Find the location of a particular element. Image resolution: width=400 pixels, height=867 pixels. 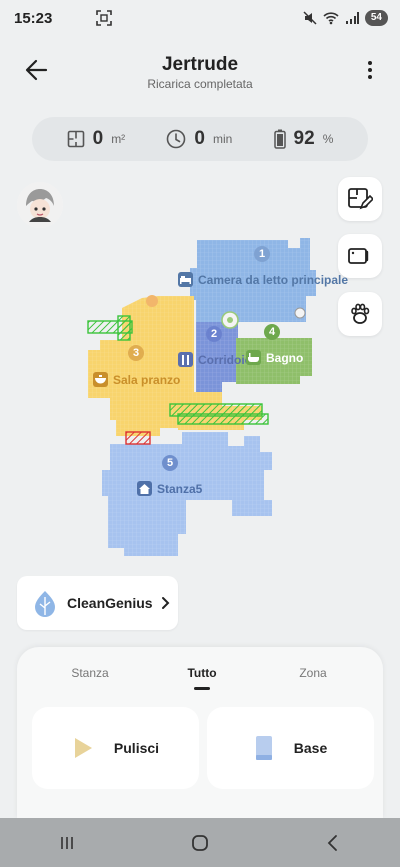

room-1-label: Camera da letto principale is located at coordinates (263, 279).